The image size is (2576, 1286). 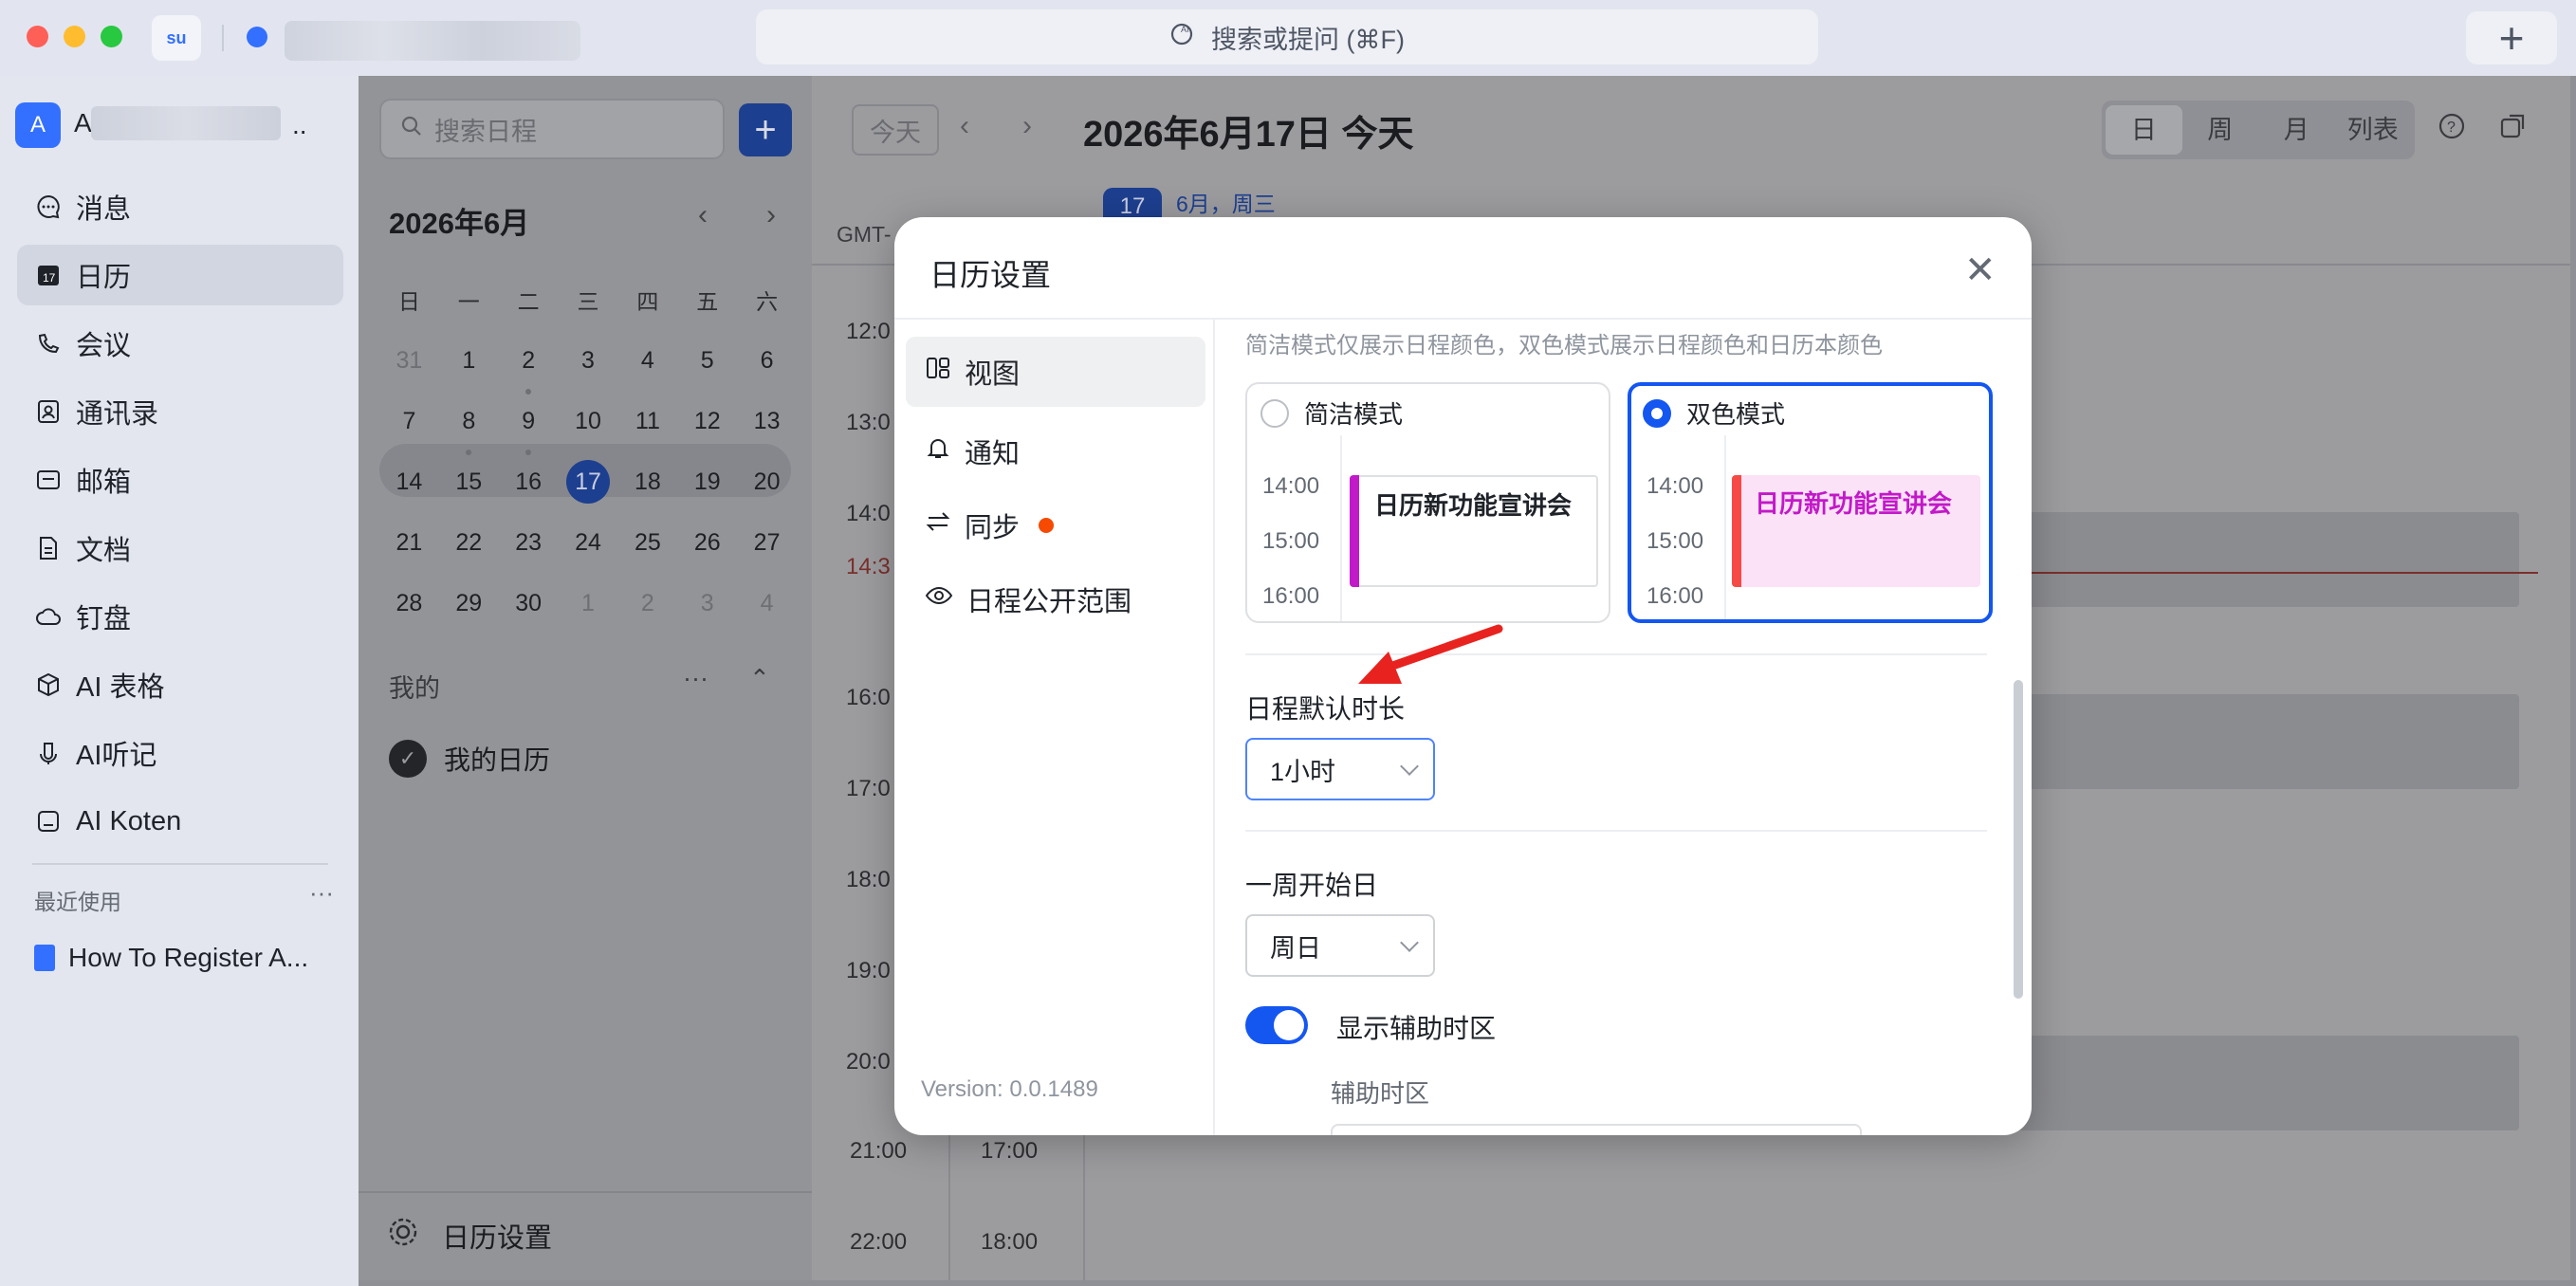 What do you see at coordinates (707, 482) in the screenshot?
I see `mini-calendar-day: 19` at bounding box center [707, 482].